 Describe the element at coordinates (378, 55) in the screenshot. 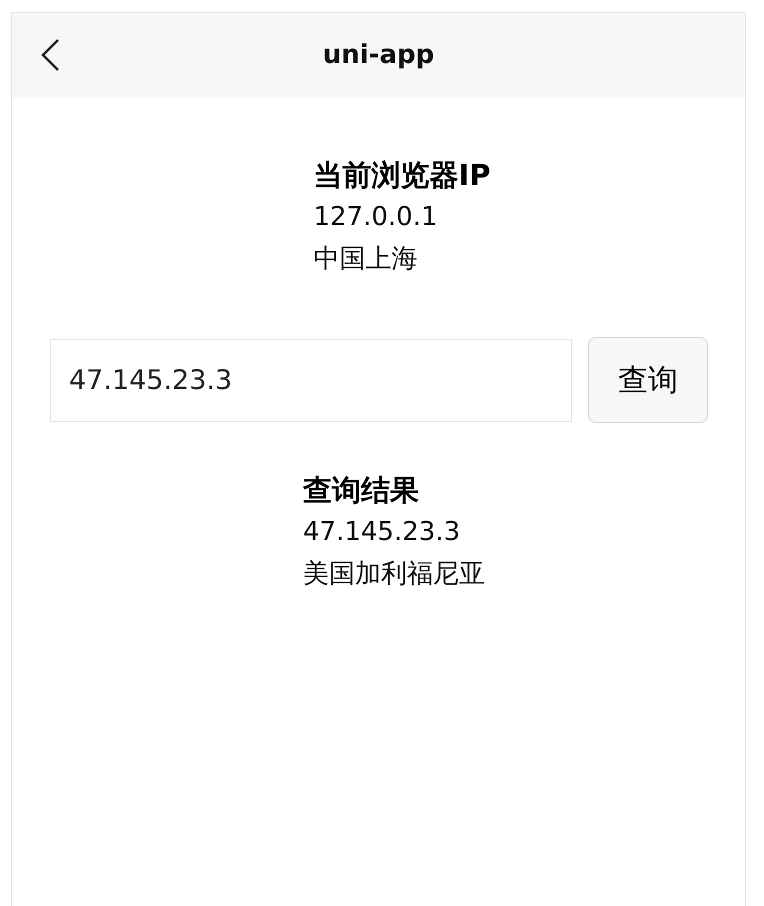

I see `page-title: uni-app` at that location.